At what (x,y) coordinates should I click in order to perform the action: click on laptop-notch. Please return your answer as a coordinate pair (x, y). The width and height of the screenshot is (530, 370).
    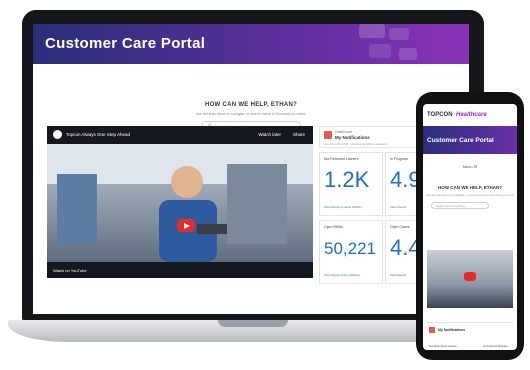
    Looking at the image, I should click on (253, 323).